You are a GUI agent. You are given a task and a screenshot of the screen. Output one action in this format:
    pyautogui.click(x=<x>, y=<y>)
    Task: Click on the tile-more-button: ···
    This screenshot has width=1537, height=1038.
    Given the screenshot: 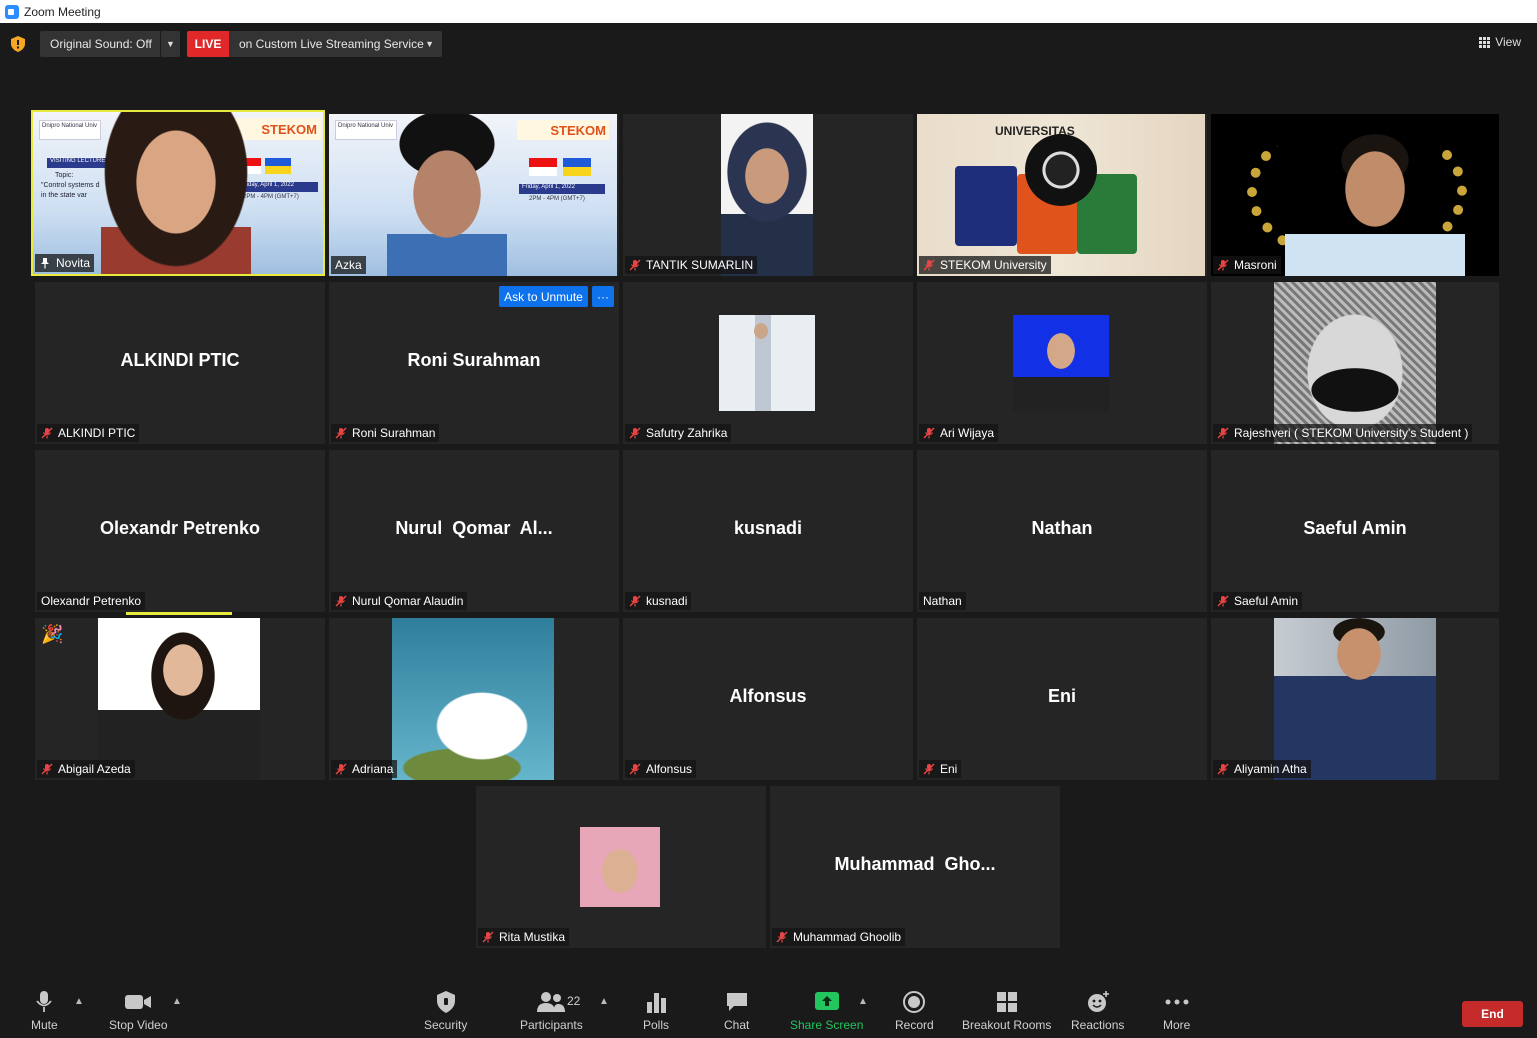 What is the action you would take?
    pyautogui.click(x=603, y=296)
    